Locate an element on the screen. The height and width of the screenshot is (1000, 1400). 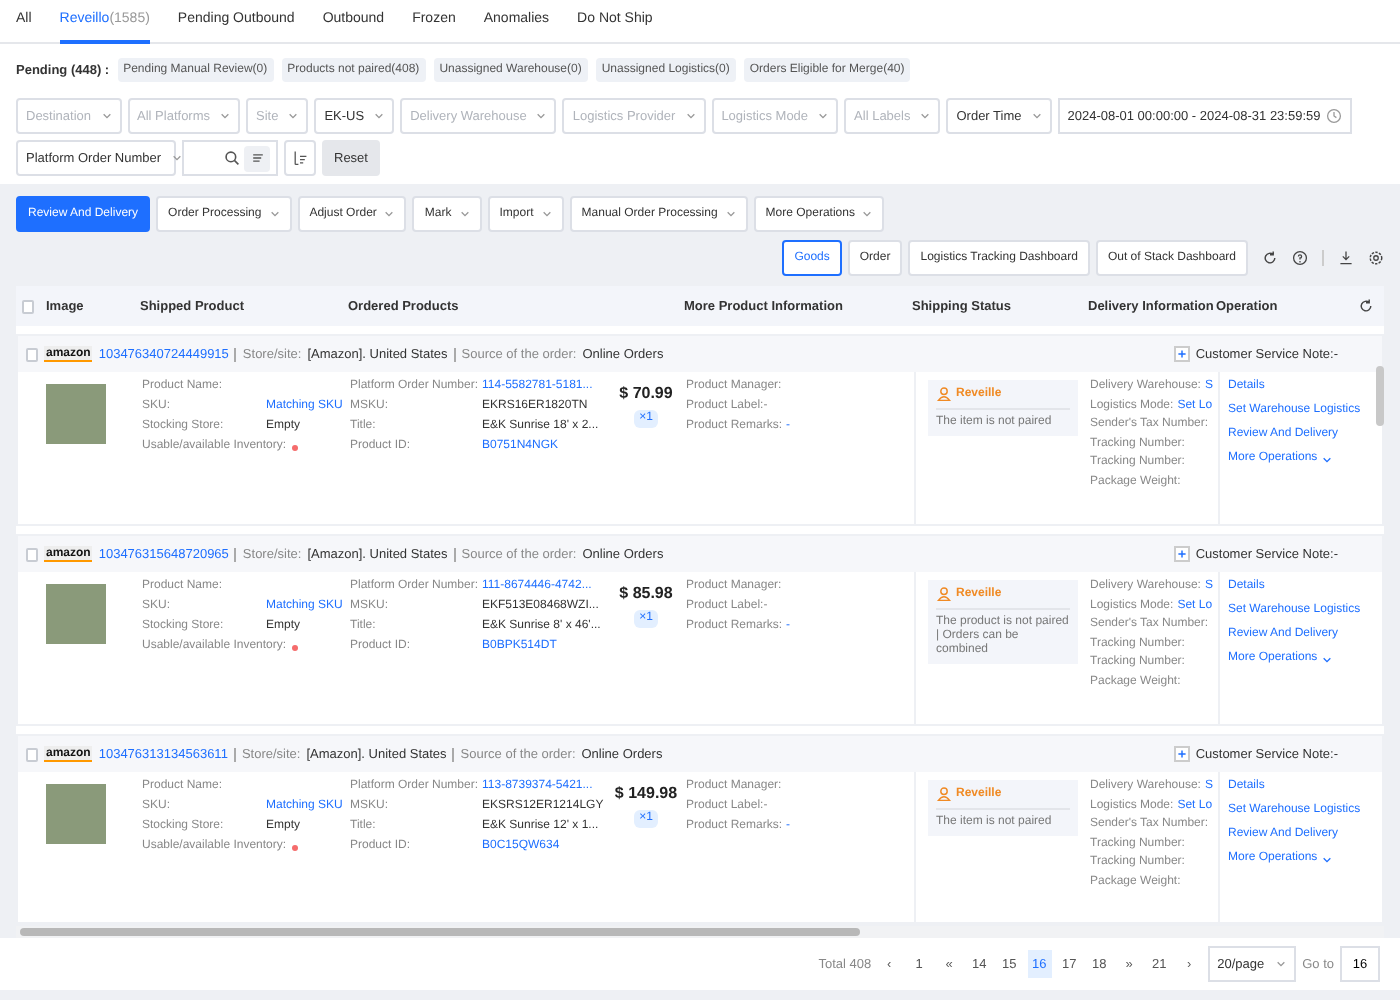
search-field is located at coordinates (230, 158).